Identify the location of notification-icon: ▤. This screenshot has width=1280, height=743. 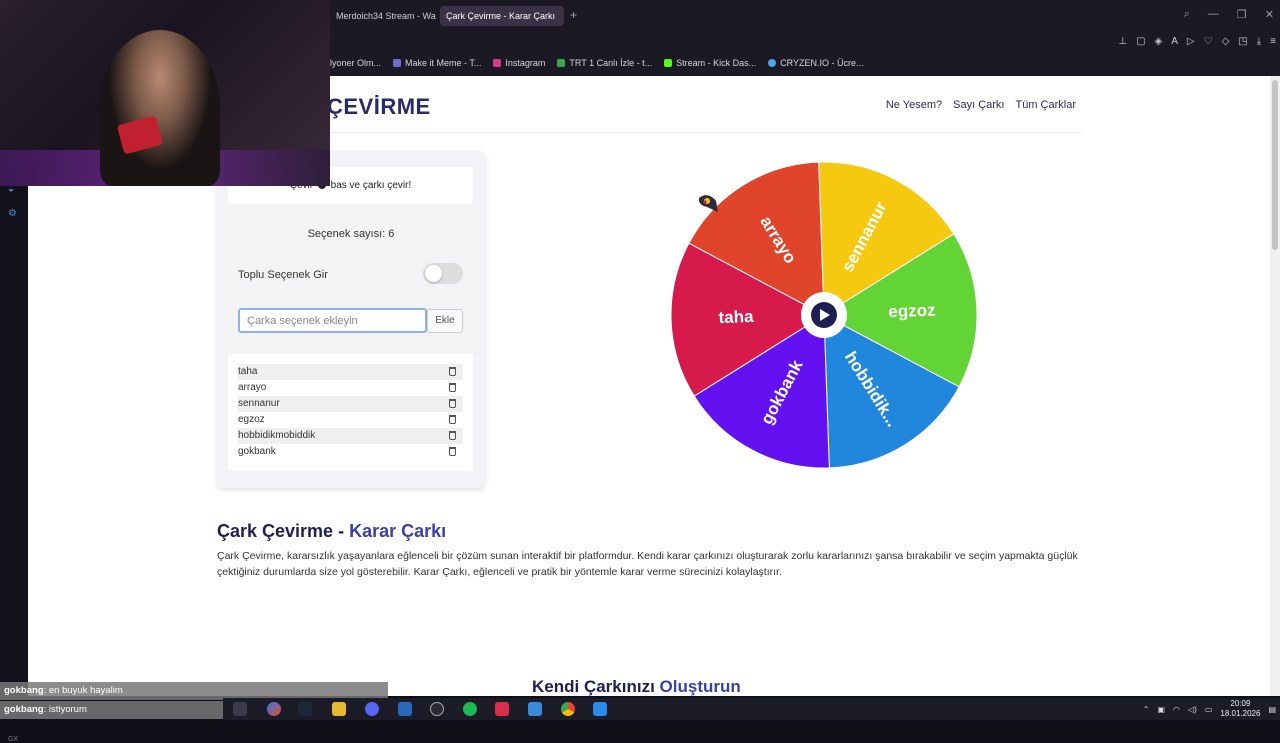
(1272, 709).